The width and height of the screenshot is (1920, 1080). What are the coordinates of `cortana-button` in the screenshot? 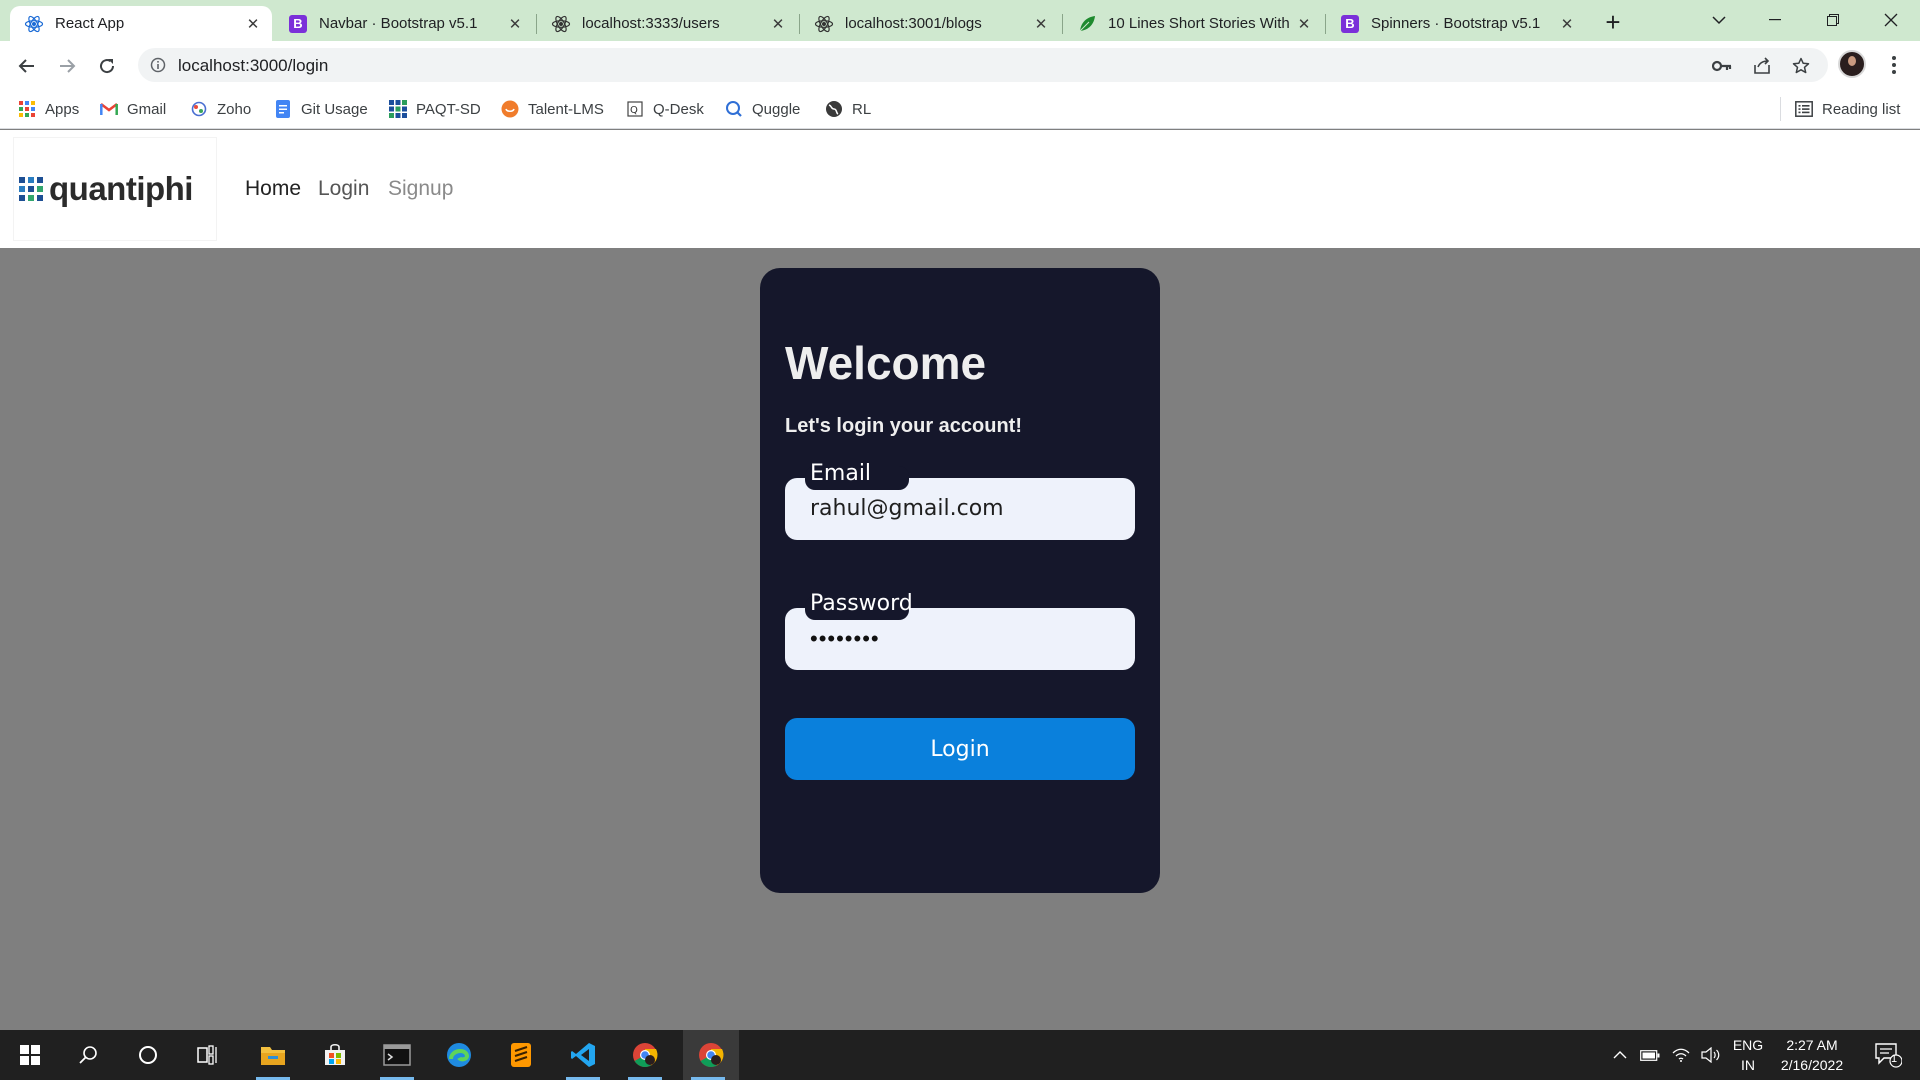 It's located at (148, 1055).